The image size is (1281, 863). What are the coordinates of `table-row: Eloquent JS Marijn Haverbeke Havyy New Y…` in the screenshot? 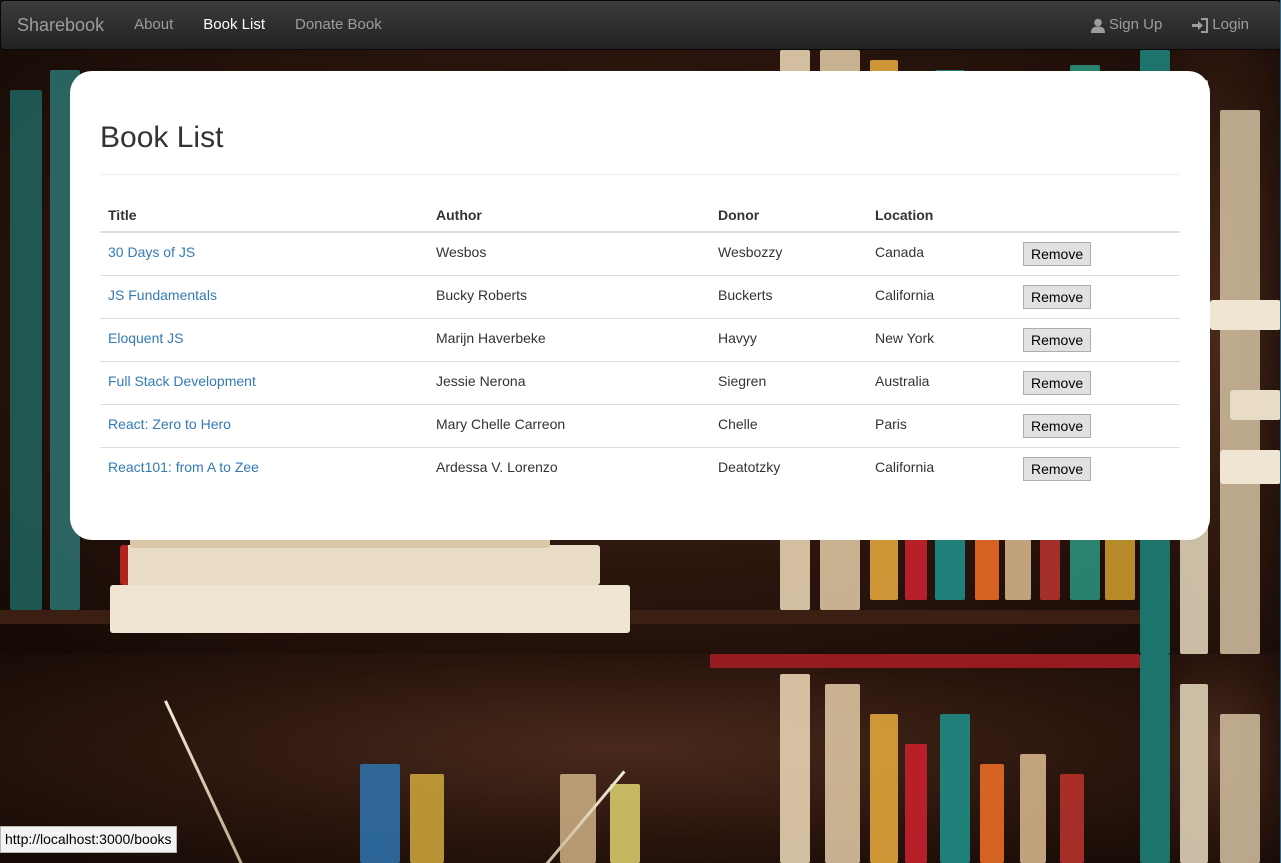 It's located at (640, 339).